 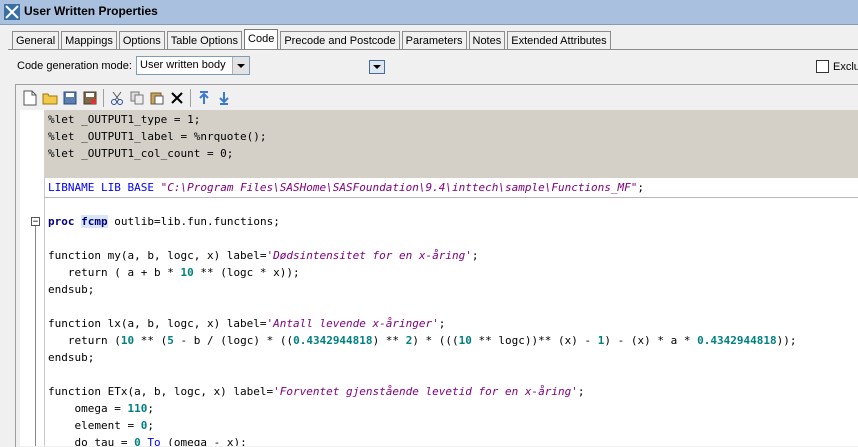 I want to click on checkbox-icon, so click(x=822, y=66).